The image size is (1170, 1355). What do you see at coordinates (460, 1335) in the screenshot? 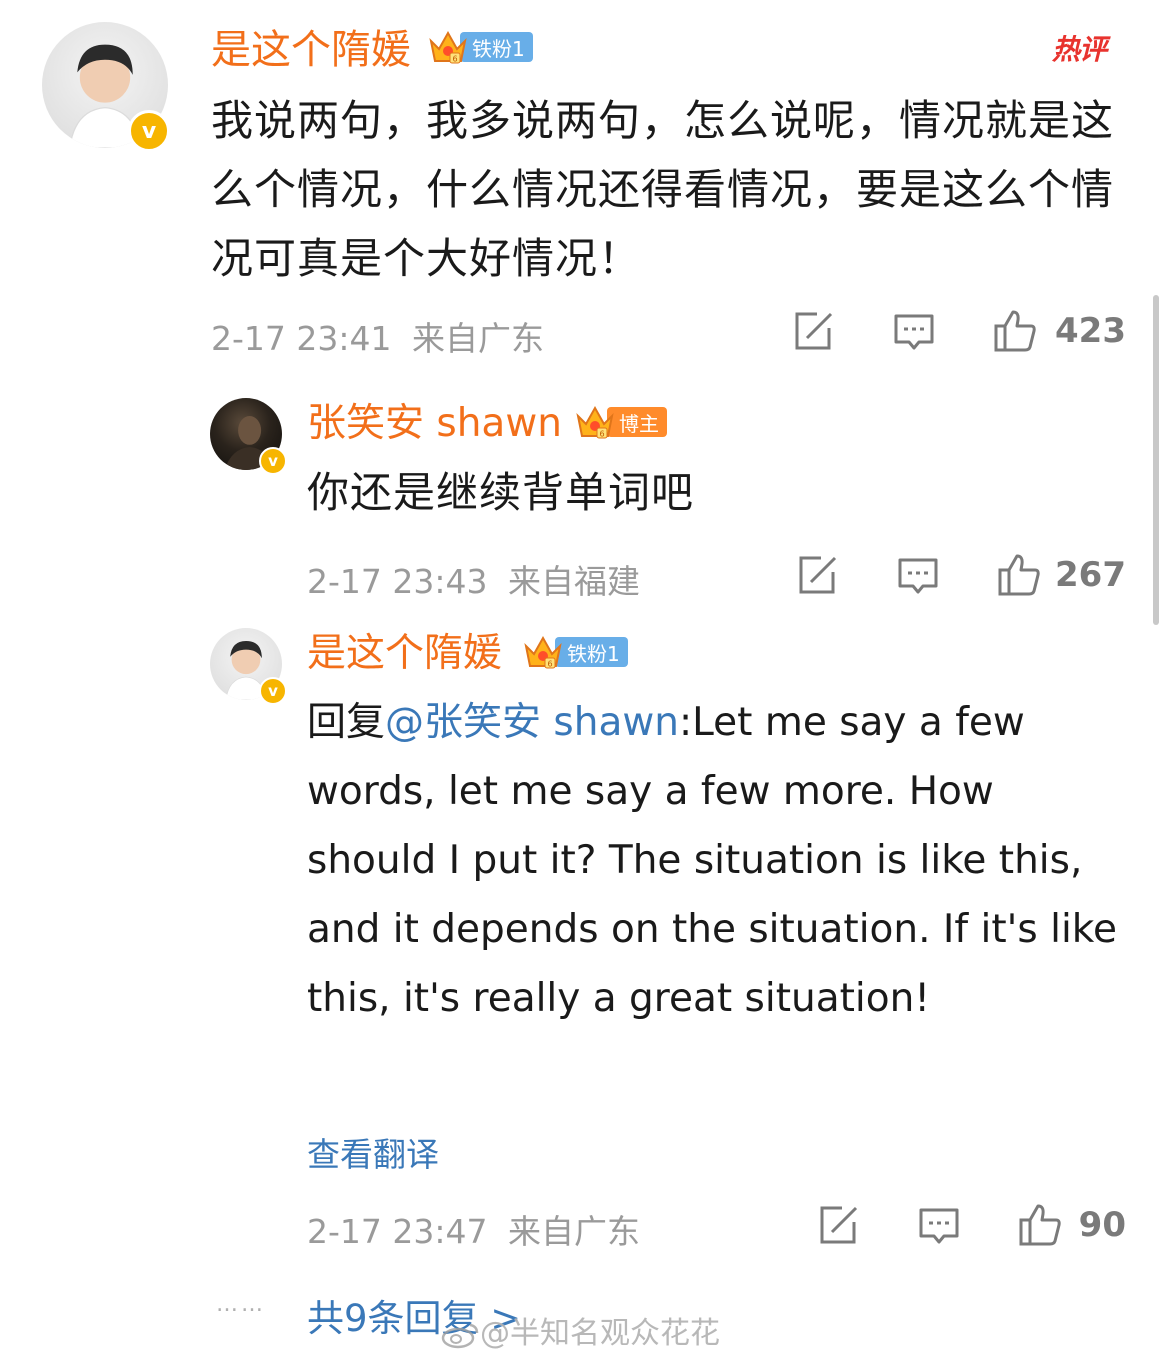
I see `weibo-logo-icon` at bounding box center [460, 1335].